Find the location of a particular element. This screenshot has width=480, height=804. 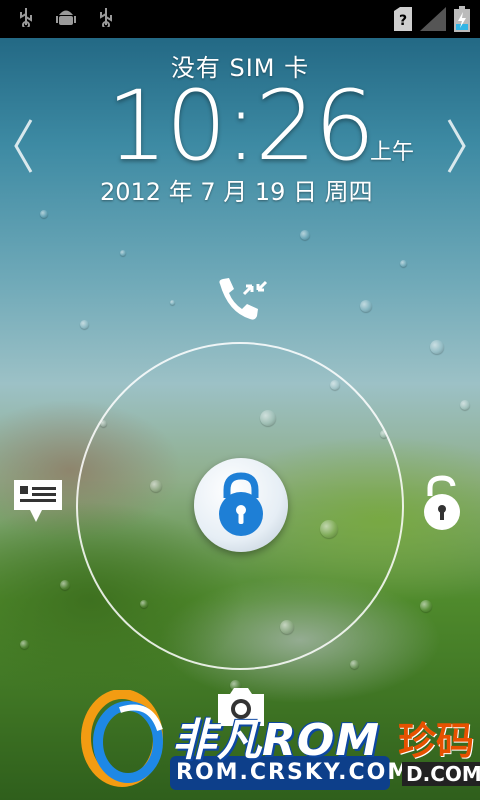

watermark-site: ROM.CRSKY.COM is located at coordinates (294, 772).